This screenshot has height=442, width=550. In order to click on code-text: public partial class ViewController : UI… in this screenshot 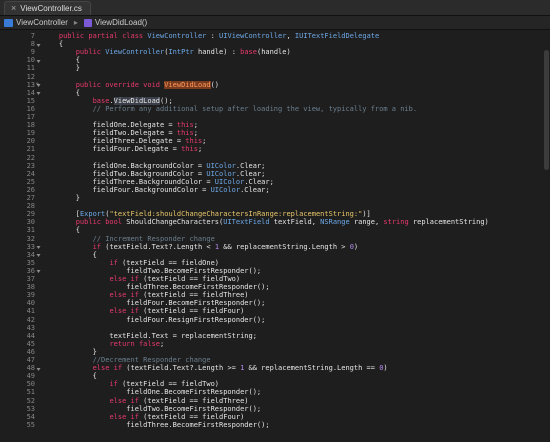, I will do `click(219, 36)`.